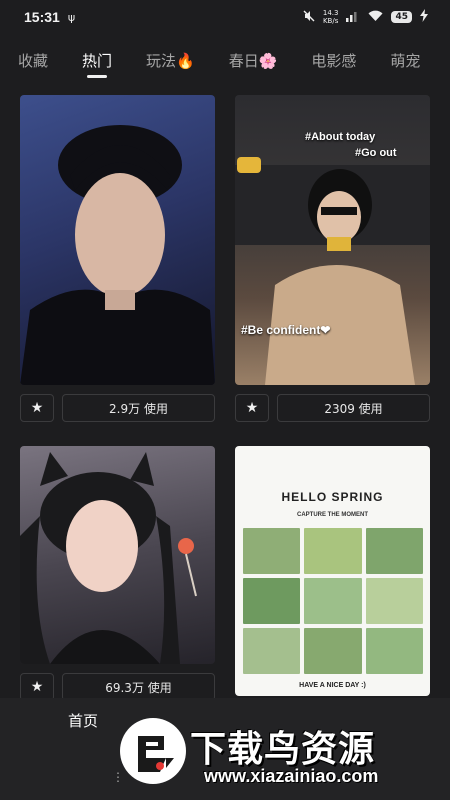 The image size is (450, 800). I want to click on tab-pets: 萌宠, so click(405, 60).